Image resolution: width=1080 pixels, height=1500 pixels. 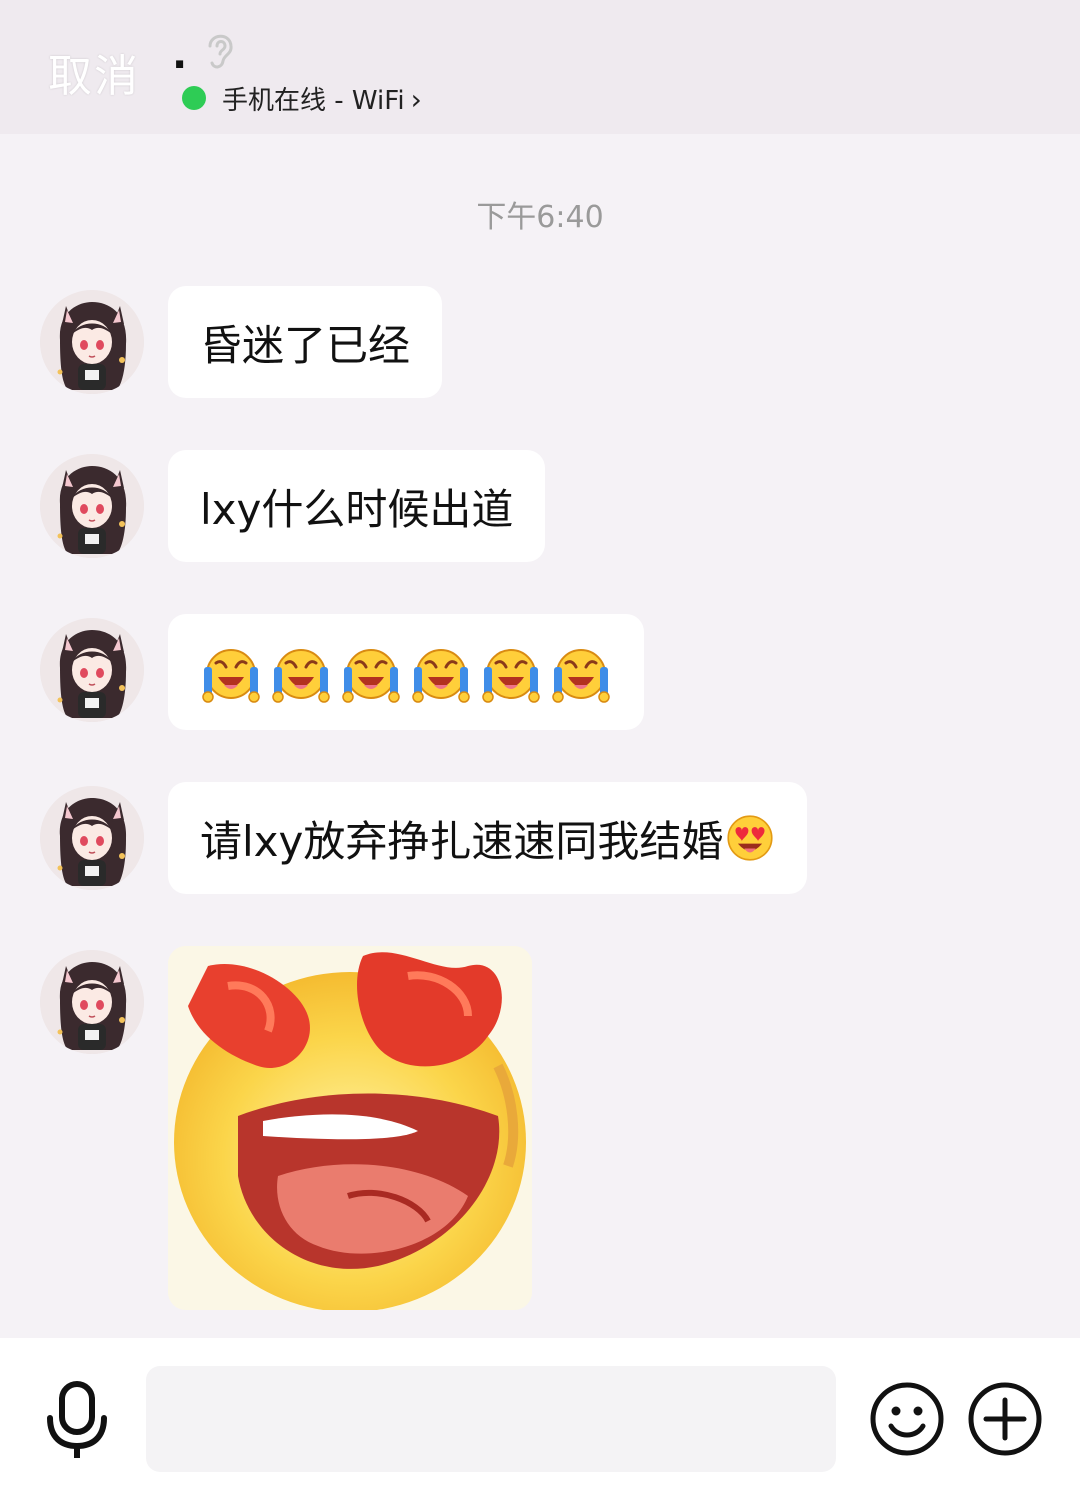 I want to click on message-input, so click(x=491, y=1419).